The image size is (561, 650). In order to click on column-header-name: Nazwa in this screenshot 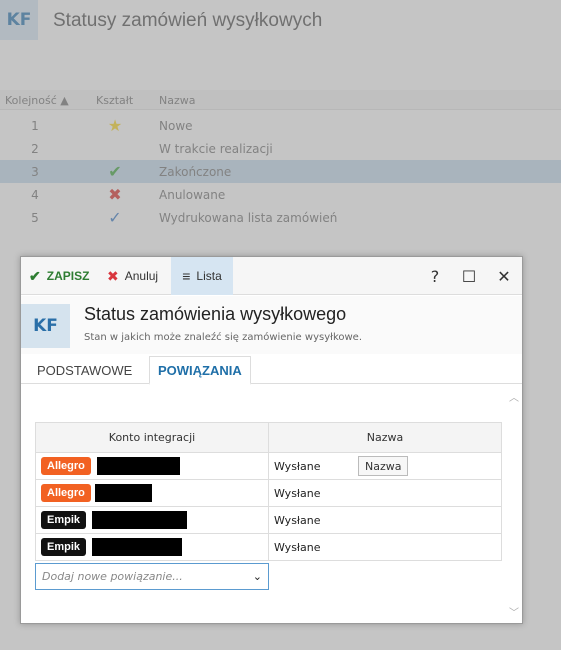, I will do `click(385, 437)`.